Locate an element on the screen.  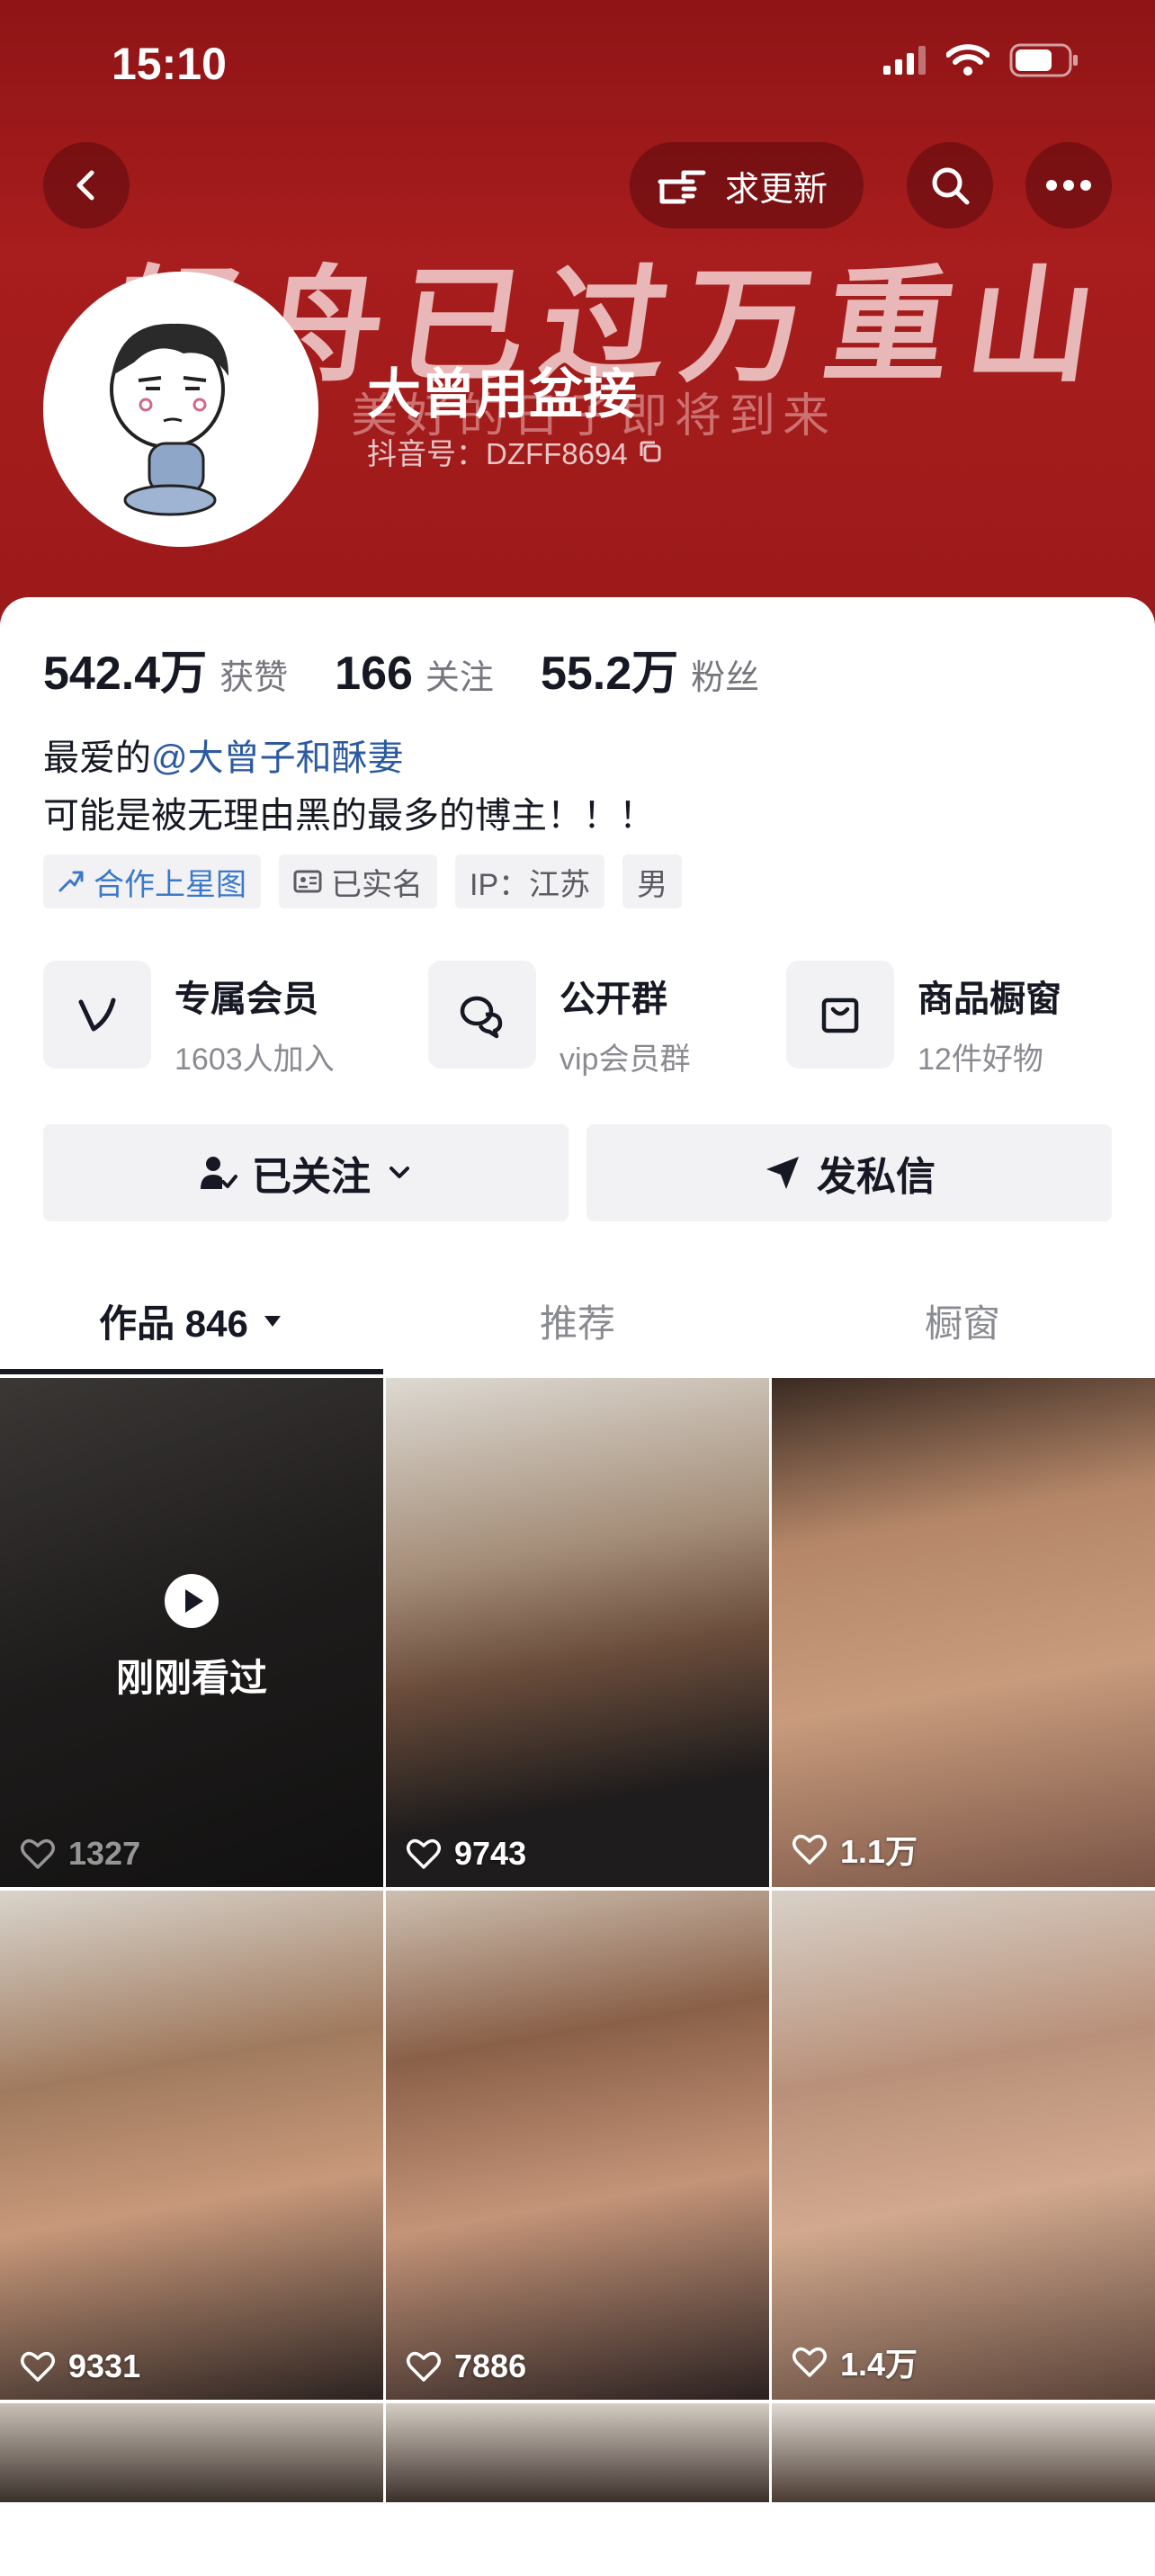
stat-likes: 542.4万 获赞 is located at coordinates (165, 668).